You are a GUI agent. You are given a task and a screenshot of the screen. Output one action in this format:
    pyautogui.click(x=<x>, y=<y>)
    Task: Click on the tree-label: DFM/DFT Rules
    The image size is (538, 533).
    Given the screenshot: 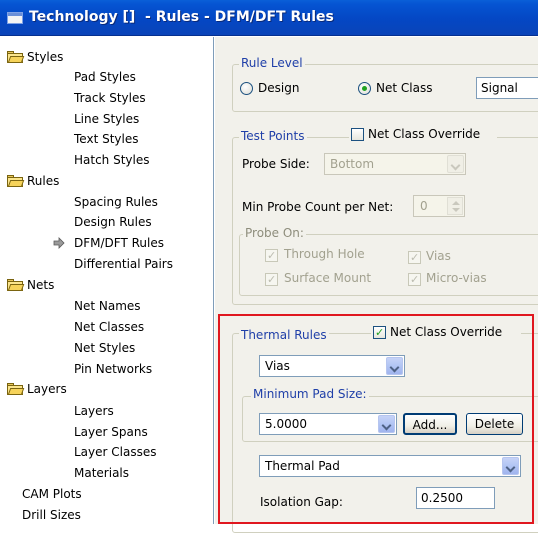 What is the action you would take?
    pyautogui.click(x=119, y=243)
    